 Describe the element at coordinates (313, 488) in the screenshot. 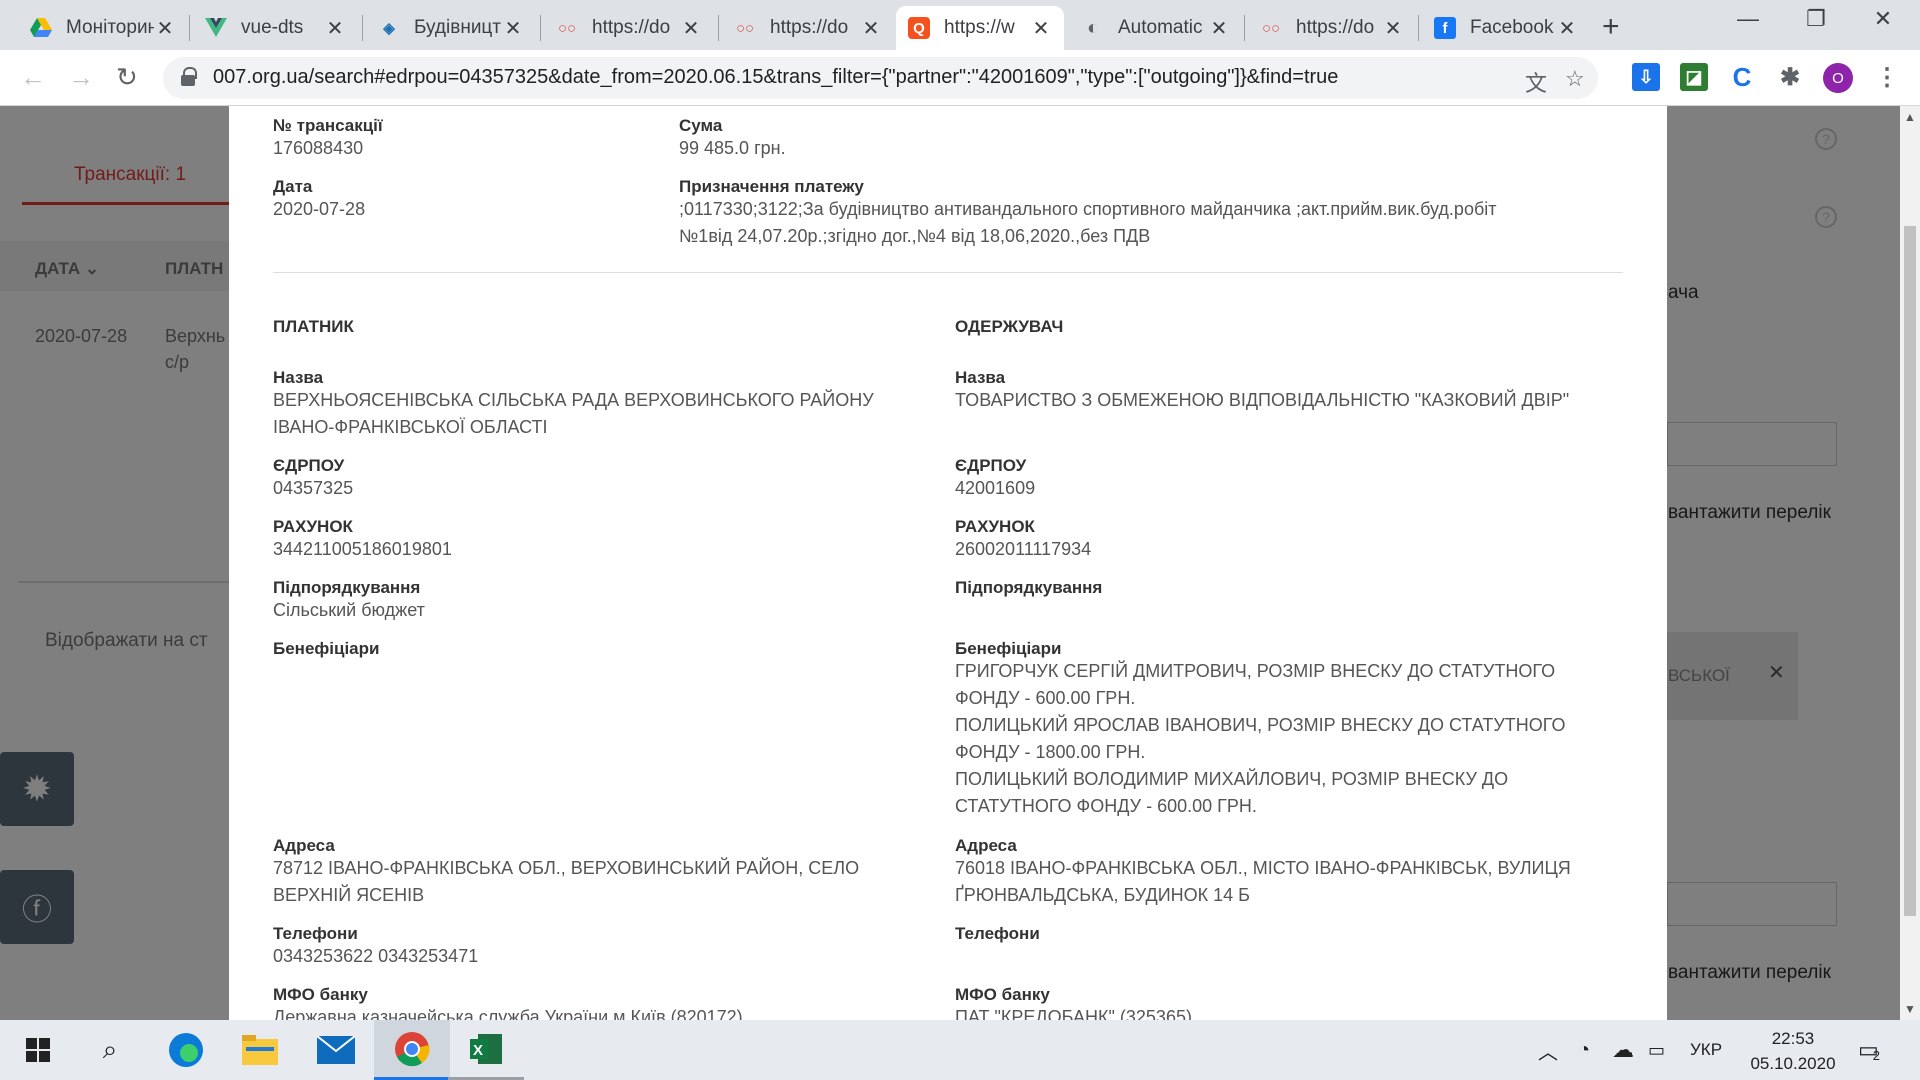

I see `payer-edrpou: 04357325` at that location.